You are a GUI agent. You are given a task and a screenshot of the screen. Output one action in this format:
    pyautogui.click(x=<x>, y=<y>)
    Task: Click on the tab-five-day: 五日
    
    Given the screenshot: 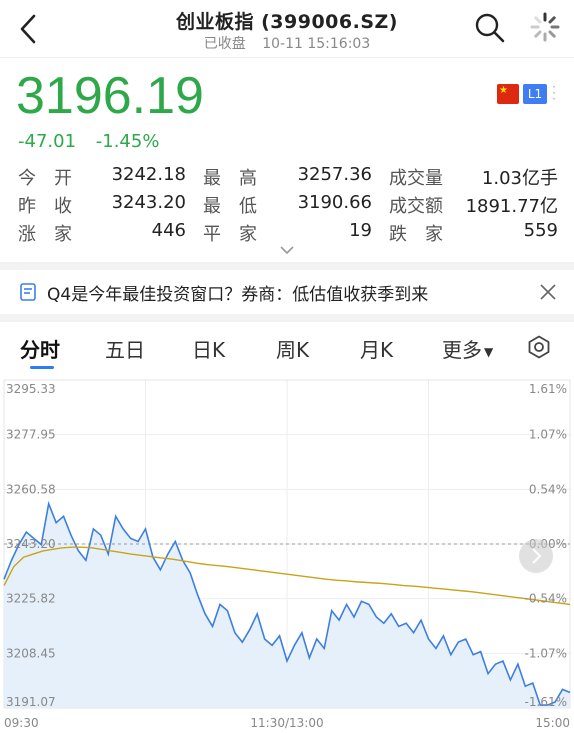 What is the action you would take?
    pyautogui.click(x=125, y=348)
    